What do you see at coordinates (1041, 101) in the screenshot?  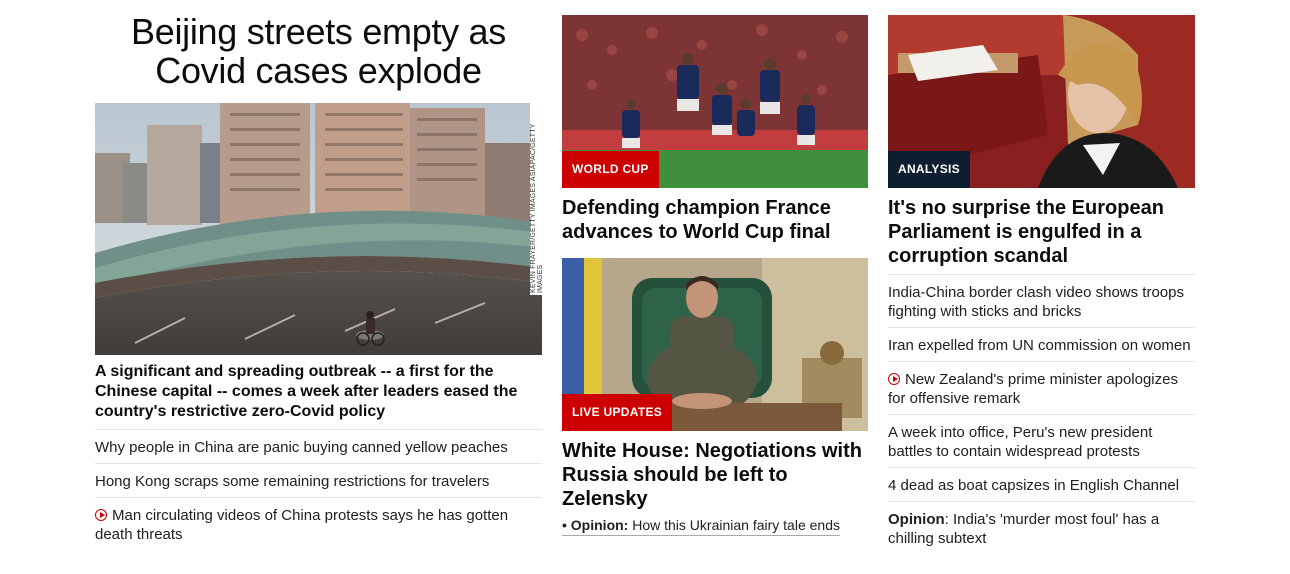 I see `analysis-image: ANALYSIS` at bounding box center [1041, 101].